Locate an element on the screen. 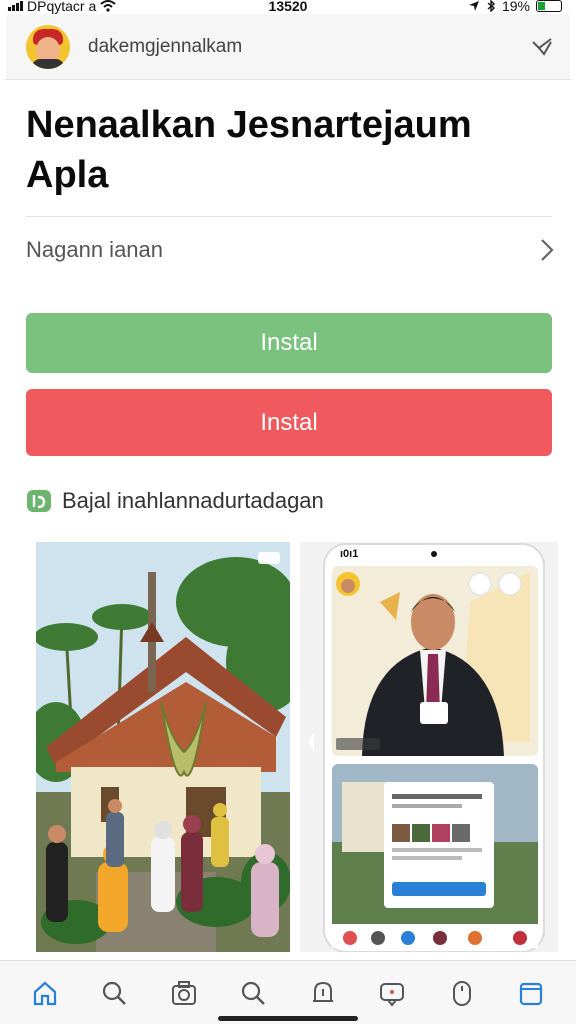 Image resolution: width=576 pixels, height=1024 pixels. home-icon is located at coordinates (45, 993).